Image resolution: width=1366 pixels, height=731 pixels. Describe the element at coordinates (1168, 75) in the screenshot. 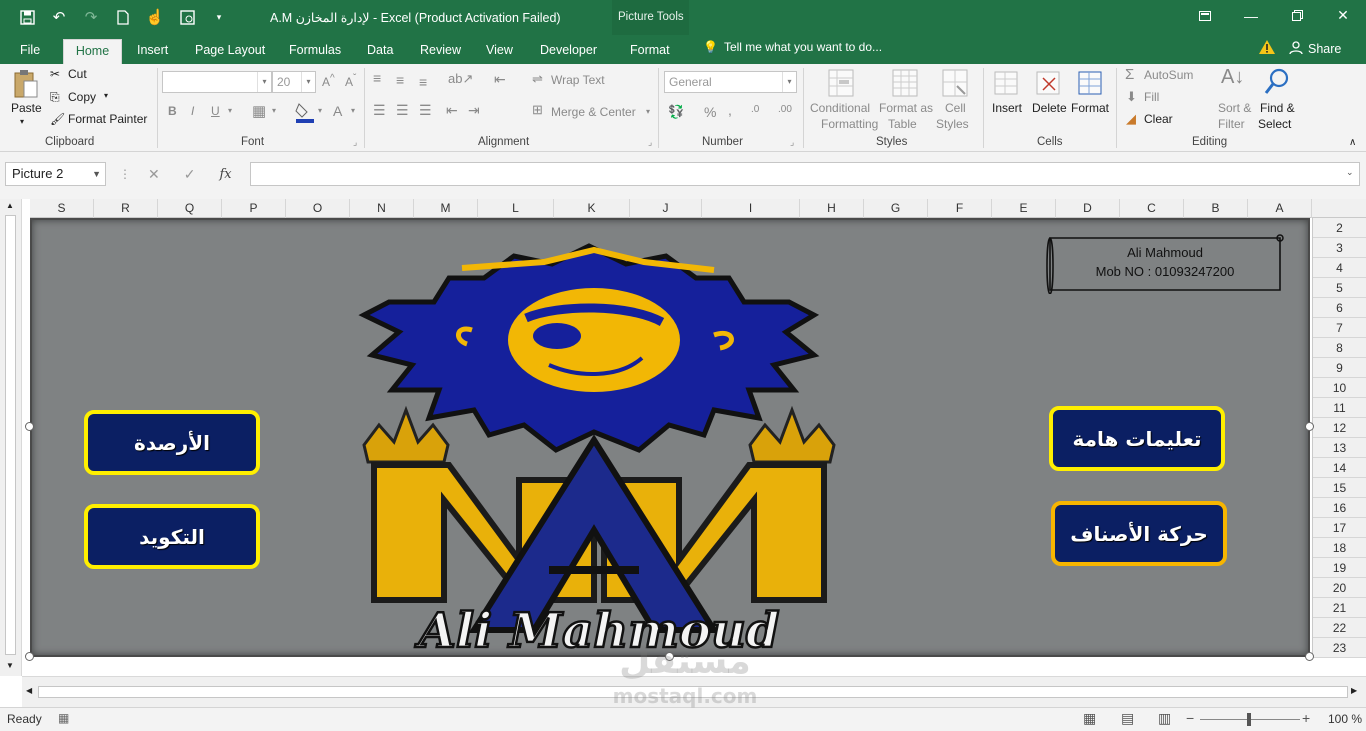

I see `autosum-button: AutoSum` at that location.